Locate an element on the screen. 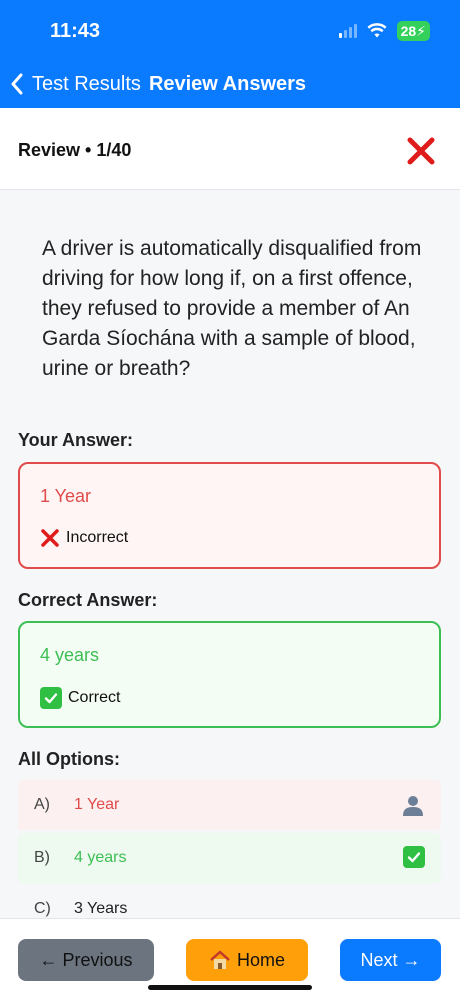 Image resolution: width=460 pixels, height=999 pixels. nav-bar: Test Results Review Answers is located at coordinates (230, 84).